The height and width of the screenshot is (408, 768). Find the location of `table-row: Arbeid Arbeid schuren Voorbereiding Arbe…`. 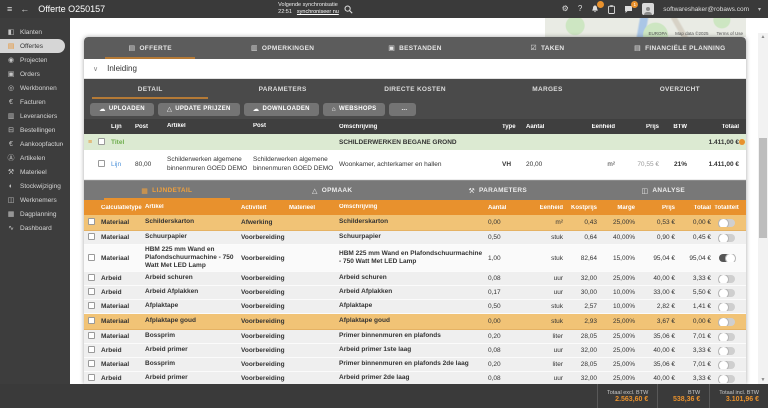

table-row: Arbeid Arbeid schuren Voorbereiding Arbe… is located at coordinates (415, 279).